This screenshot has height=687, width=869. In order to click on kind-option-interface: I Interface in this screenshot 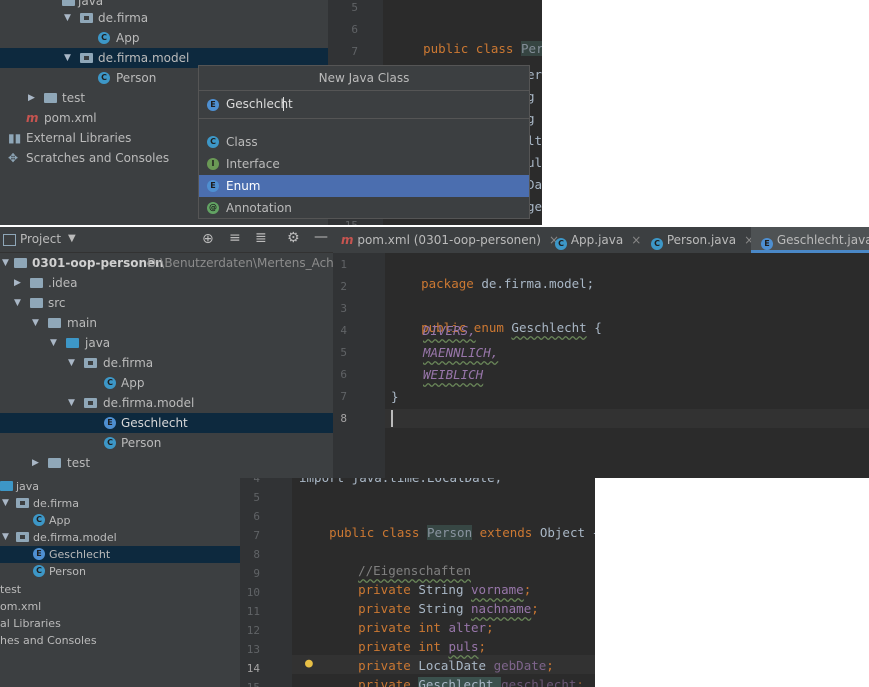, I will do `click(364, 164)`.